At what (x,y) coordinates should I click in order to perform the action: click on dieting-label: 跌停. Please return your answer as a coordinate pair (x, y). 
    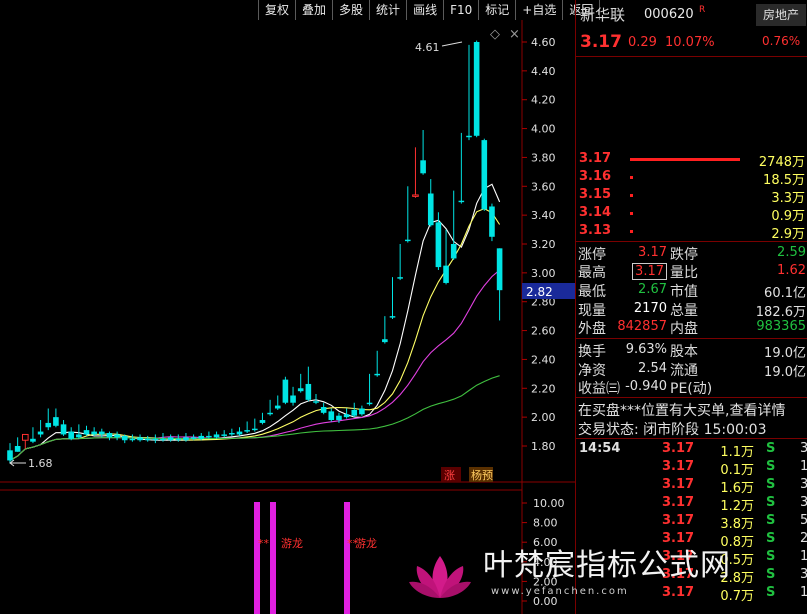
    Looking at the image, I should click on (684, 255).